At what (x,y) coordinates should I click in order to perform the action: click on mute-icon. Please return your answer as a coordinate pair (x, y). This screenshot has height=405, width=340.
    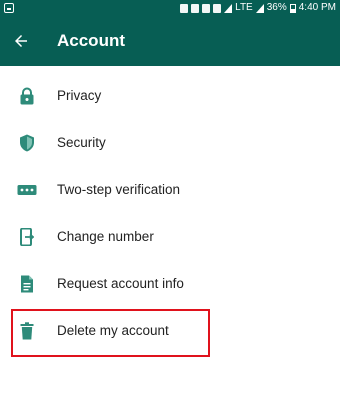
    Looking at the image, I should click on (195, 8).